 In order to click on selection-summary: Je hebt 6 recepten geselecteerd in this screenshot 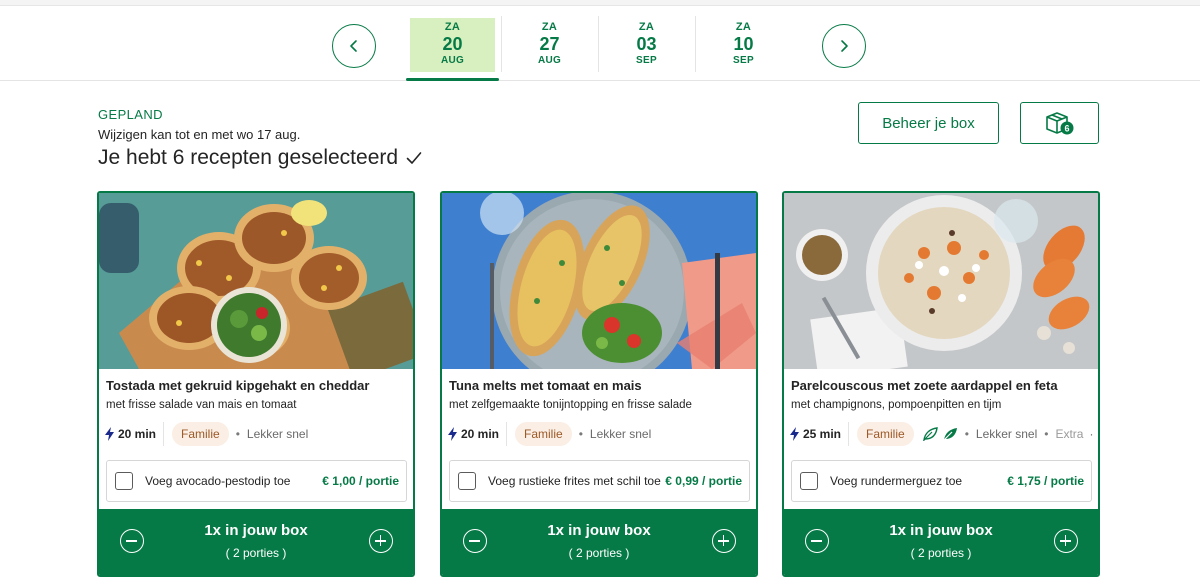, I will do `click(260, 158)`.